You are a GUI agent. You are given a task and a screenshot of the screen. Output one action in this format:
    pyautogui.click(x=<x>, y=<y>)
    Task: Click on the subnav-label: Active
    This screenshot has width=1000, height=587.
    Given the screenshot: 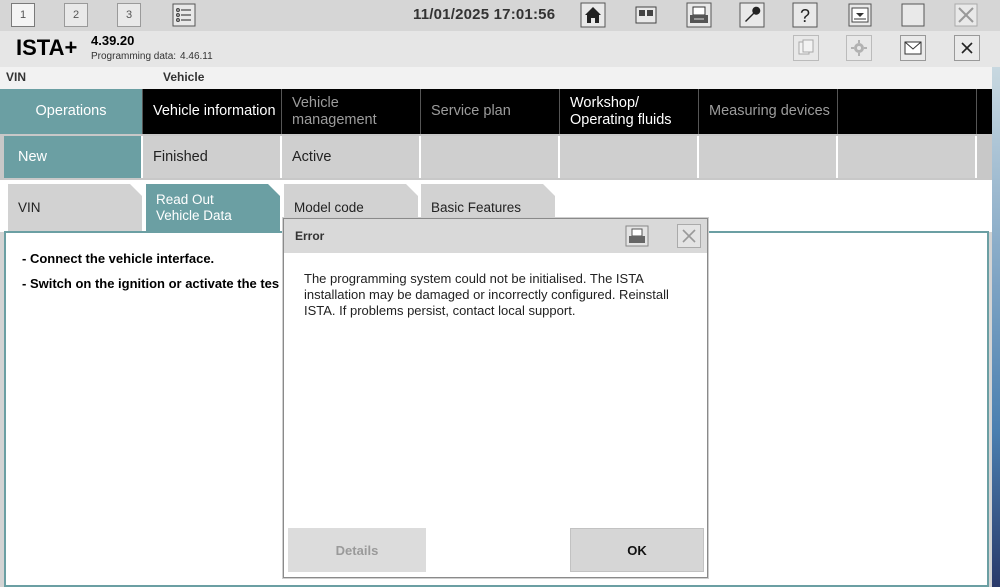 What is the action you would take?
    pyautogui.click(x=312, y=157)
    